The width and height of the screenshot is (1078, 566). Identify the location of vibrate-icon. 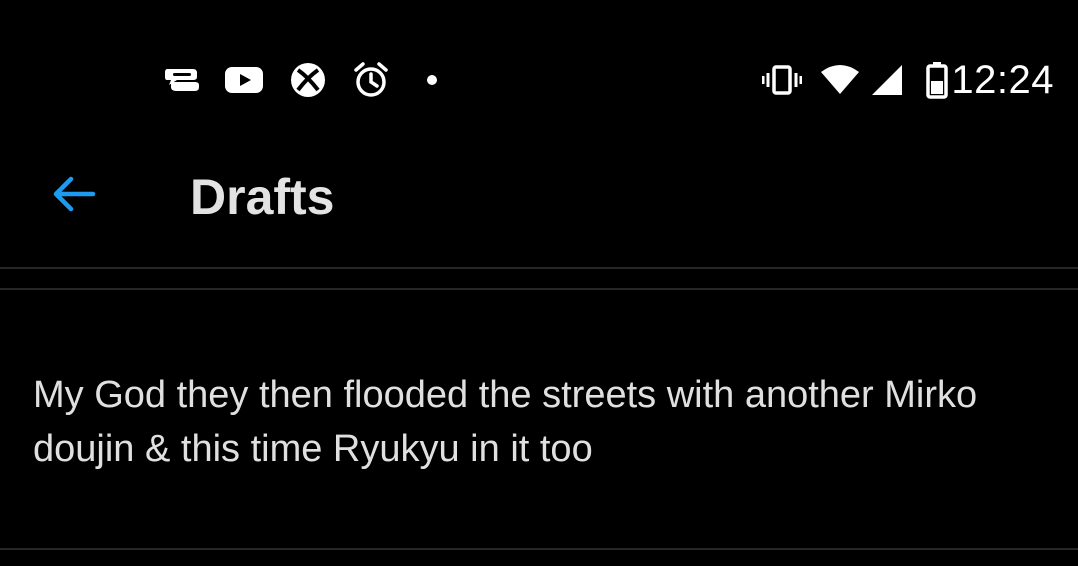
(782, 80).